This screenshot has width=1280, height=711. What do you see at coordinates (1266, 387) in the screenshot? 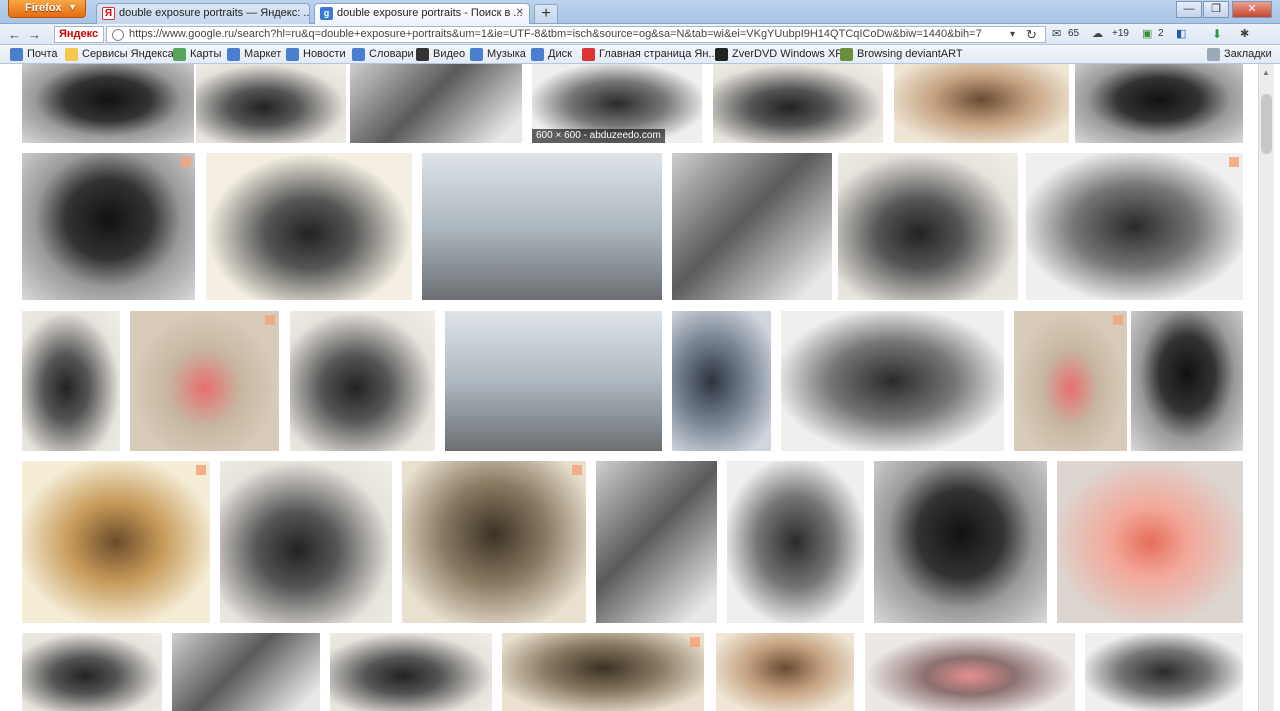
I see `vertical-scrollbar: ▲` at bounding box center [1266, 387].